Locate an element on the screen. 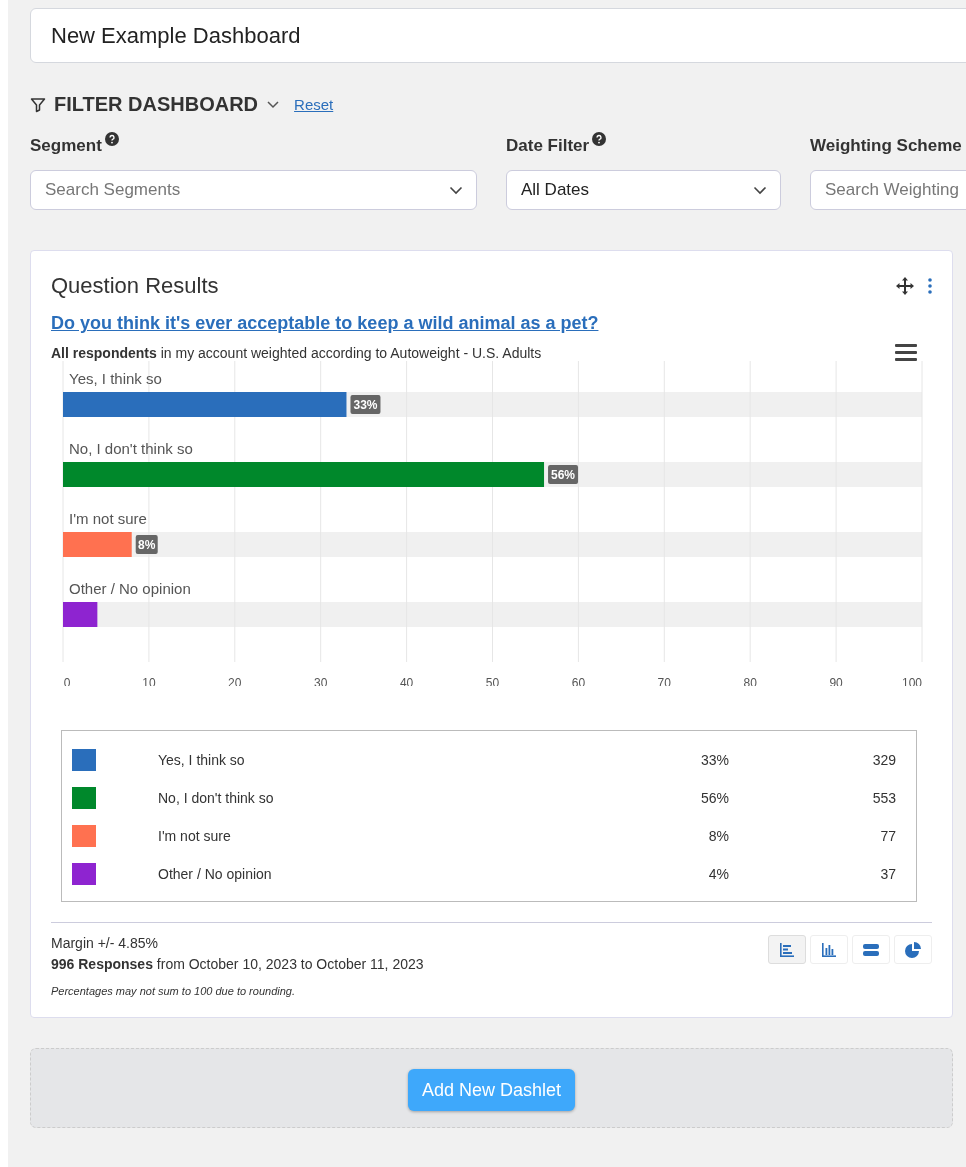 This screenshot has height=1167, width=966. legend-percent: 56% is located at coordinates (714, 798).